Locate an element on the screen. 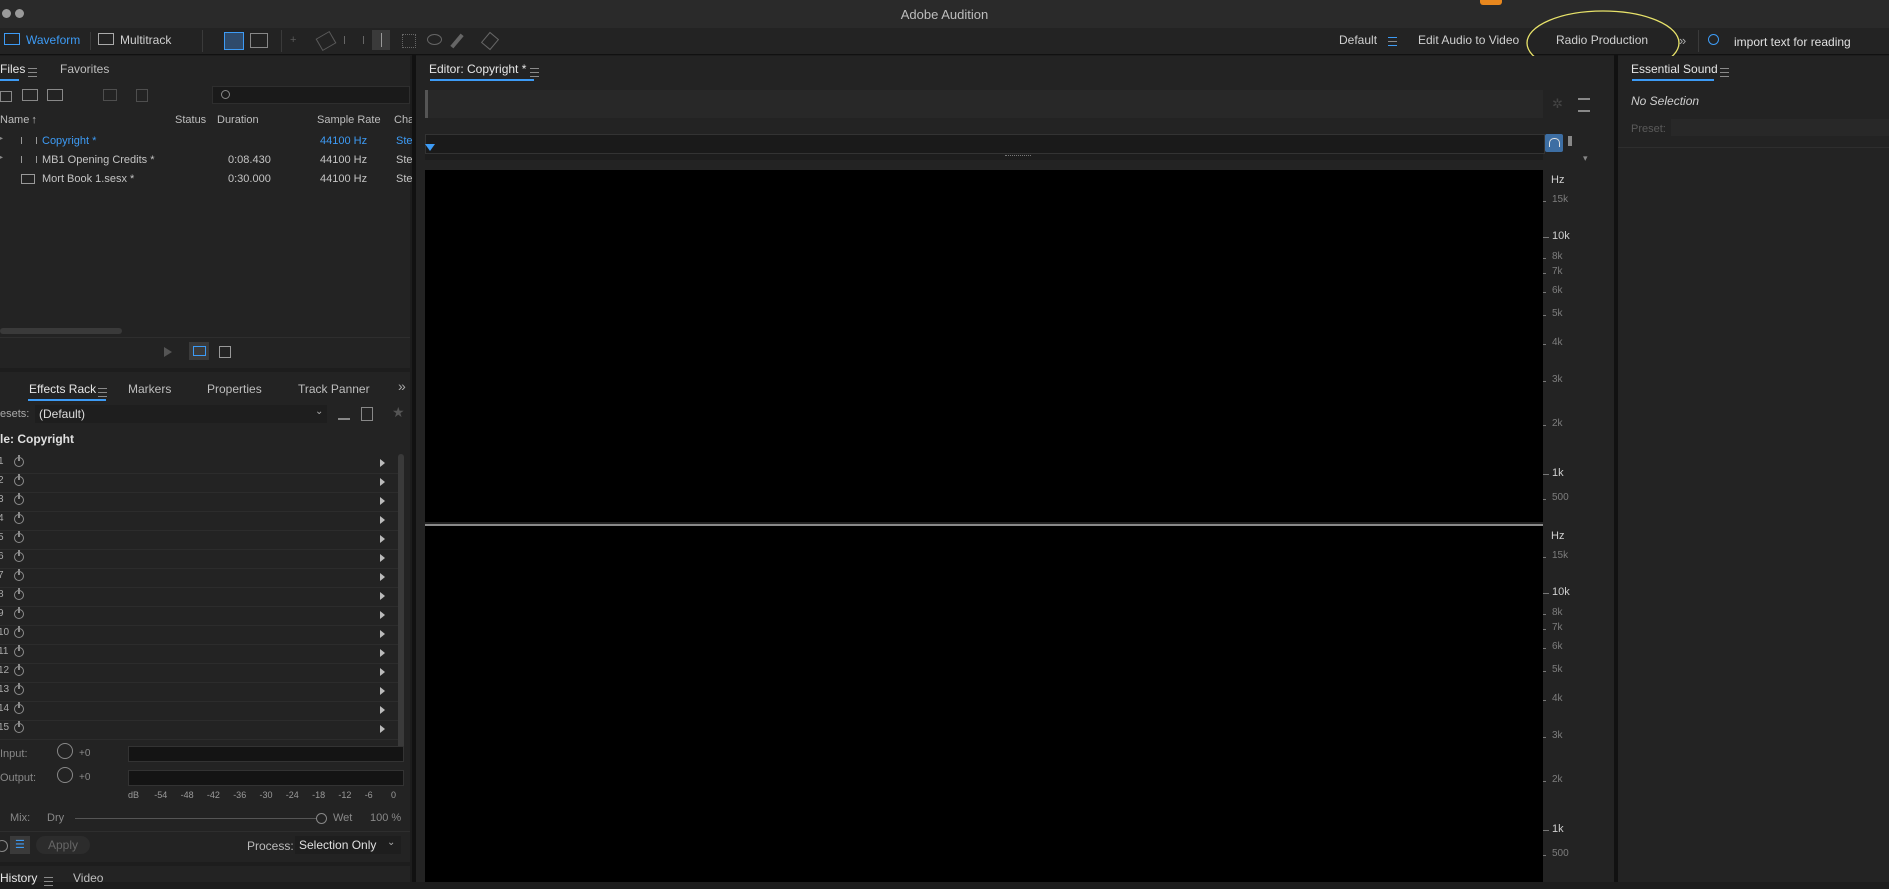 The width and height of the screenshot is (1889, 889). overview-handle is located at coordinates (426, 104).